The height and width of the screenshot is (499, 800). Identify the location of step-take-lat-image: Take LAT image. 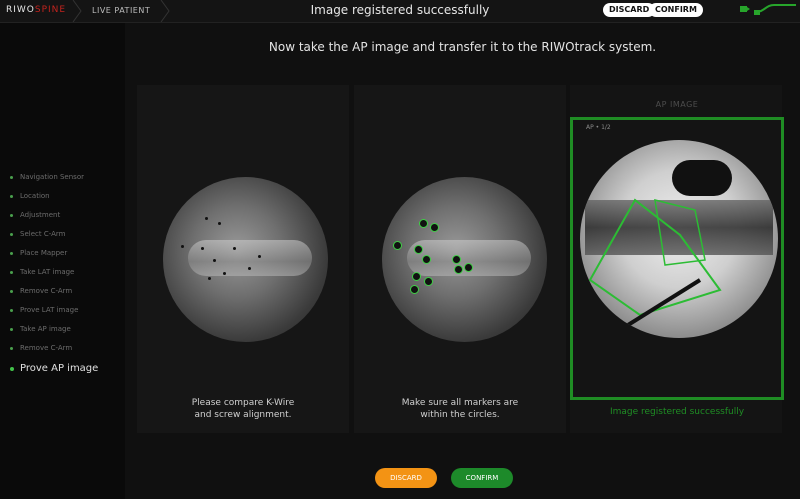
(54, 277).